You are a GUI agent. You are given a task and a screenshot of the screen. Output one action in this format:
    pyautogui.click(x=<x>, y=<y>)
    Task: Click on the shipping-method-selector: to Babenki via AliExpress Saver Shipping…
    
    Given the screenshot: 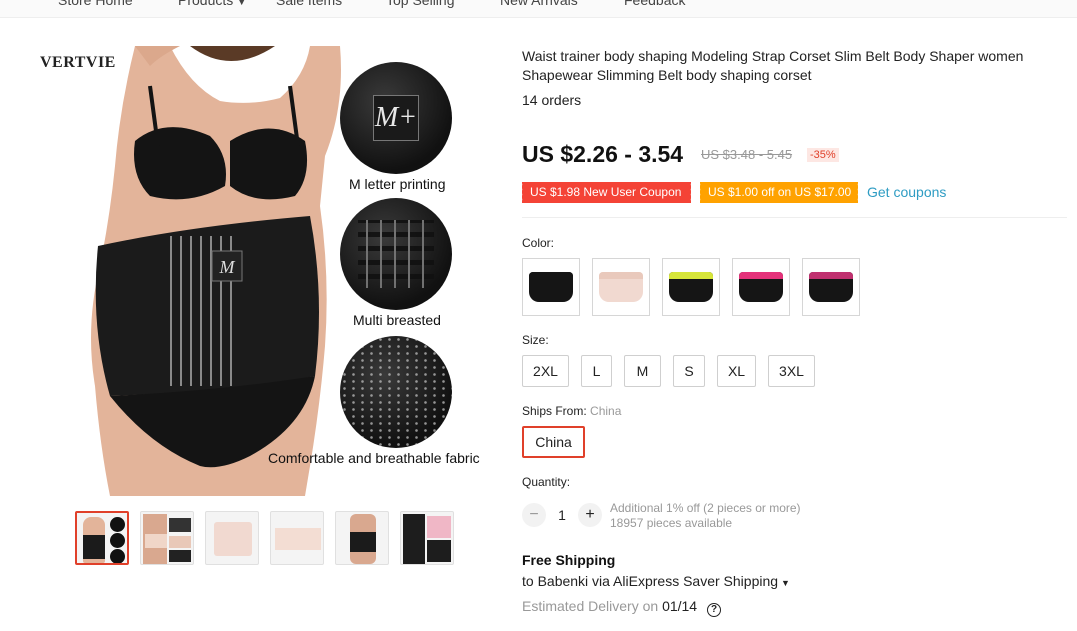 What is the action you would take?
    pyautogui.click(x=656, y=581)
    